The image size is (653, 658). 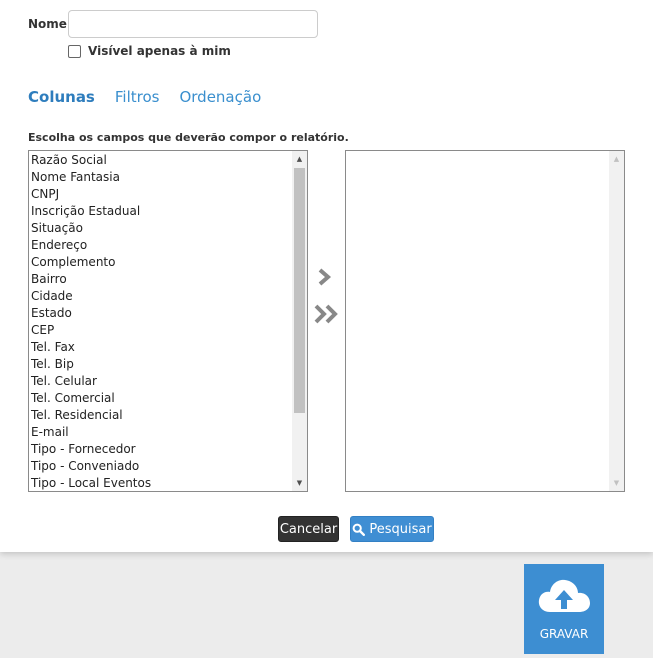 I want to click on name-input, so click(x=193, y=24).